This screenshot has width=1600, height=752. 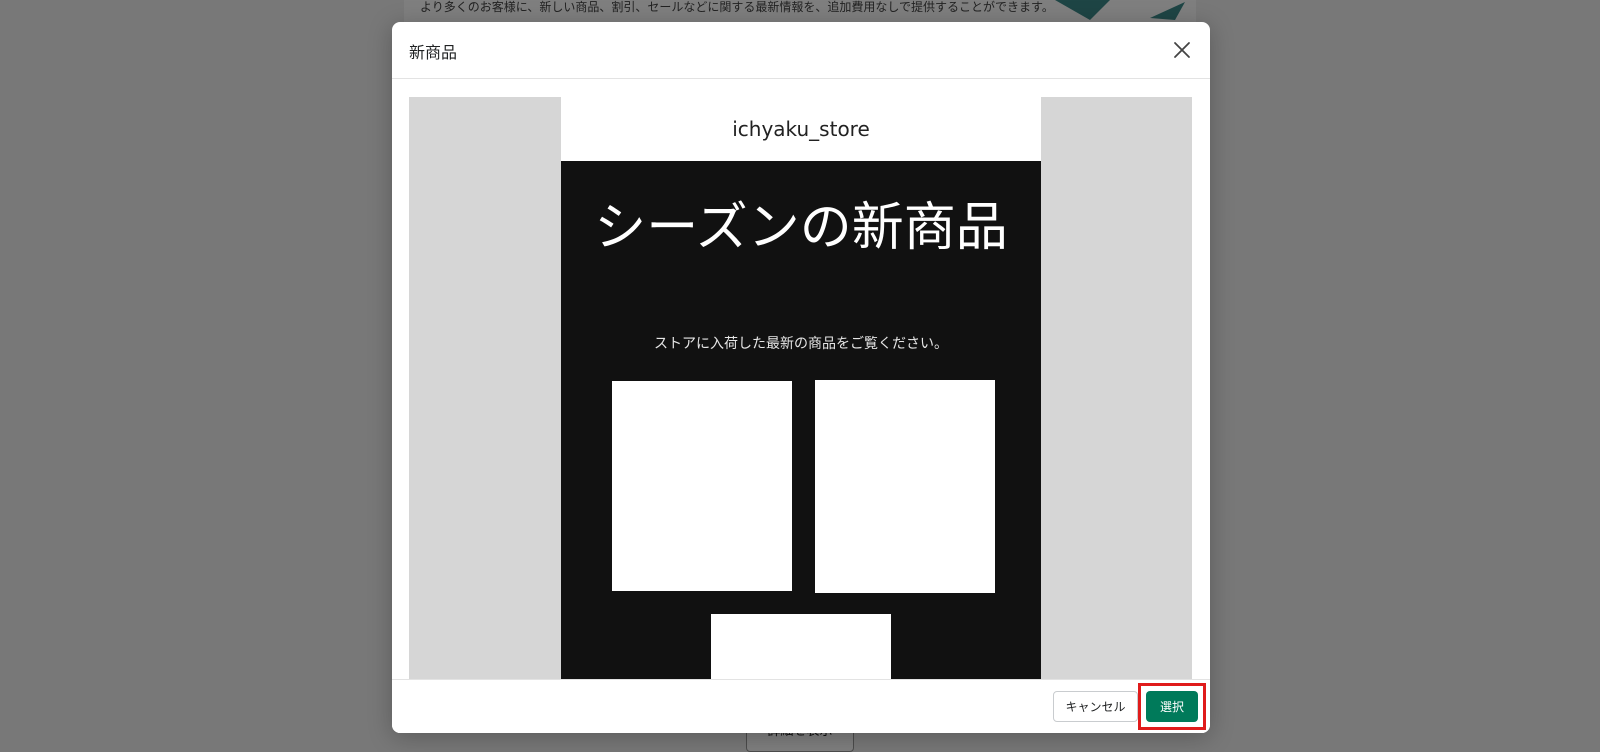 I want to click on close-icon, so click(x=1182, y=50).